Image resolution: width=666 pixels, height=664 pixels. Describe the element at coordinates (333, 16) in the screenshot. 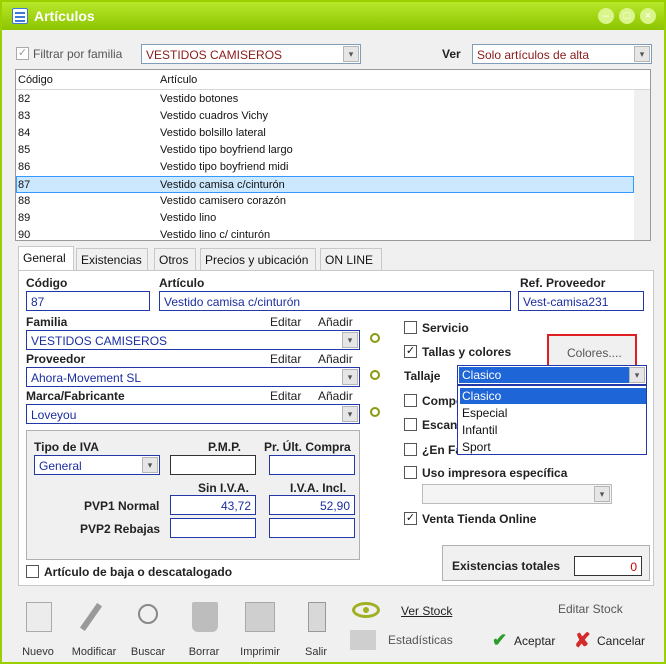

I see `title-bar: Artículos – □ ×` at that location.